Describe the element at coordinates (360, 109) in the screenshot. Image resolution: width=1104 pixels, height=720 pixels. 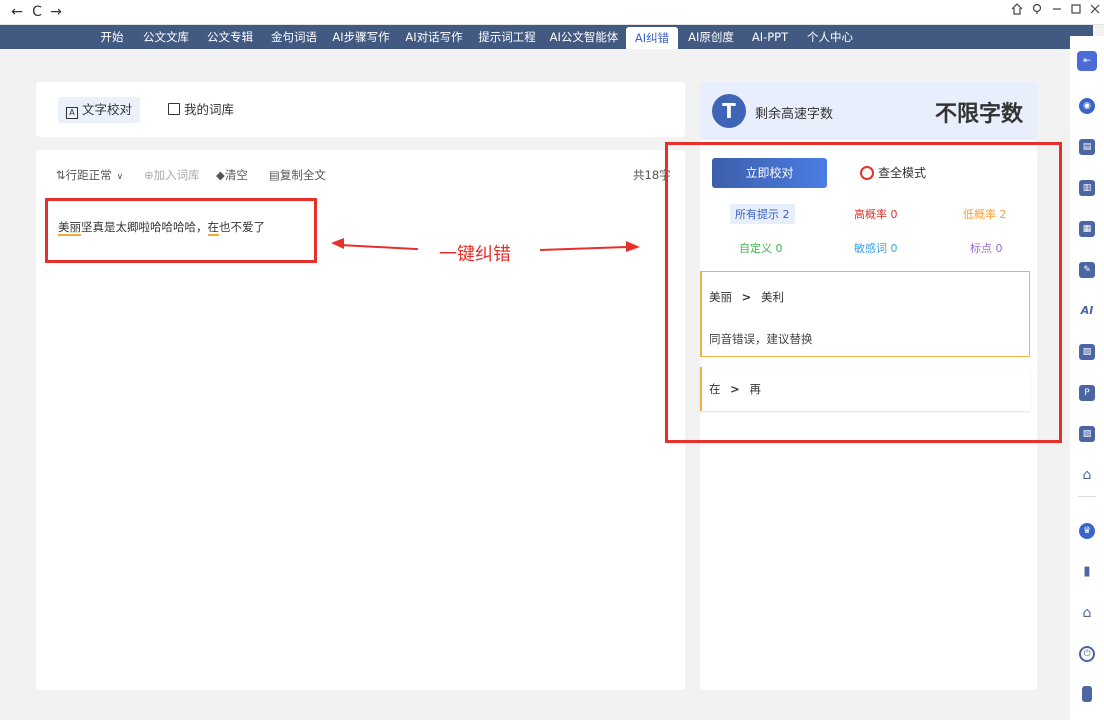
I see `tabs-panel: A 文字校对 我的词库` at that location.